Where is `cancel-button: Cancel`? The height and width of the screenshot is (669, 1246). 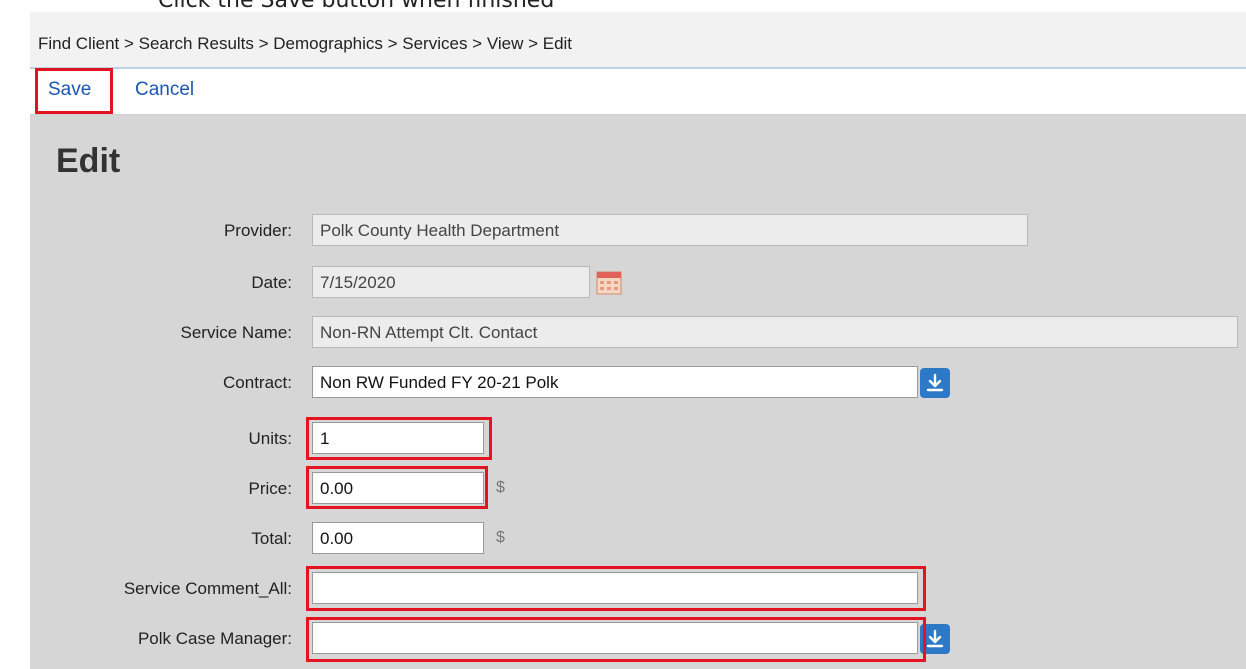 cancel-button: Cancel is located at coordinates (164, 90).